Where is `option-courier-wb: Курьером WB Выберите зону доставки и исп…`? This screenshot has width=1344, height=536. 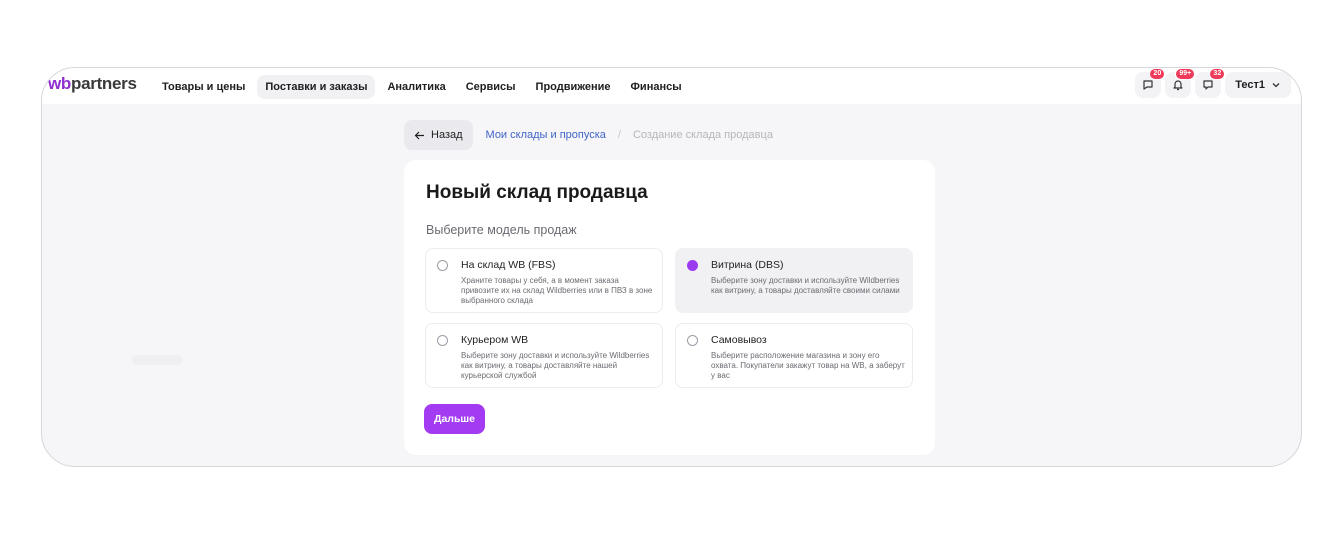 option-courier-wb: Курьером WB Выберите зону доставки и исп… is located at coordinates (544, 355).